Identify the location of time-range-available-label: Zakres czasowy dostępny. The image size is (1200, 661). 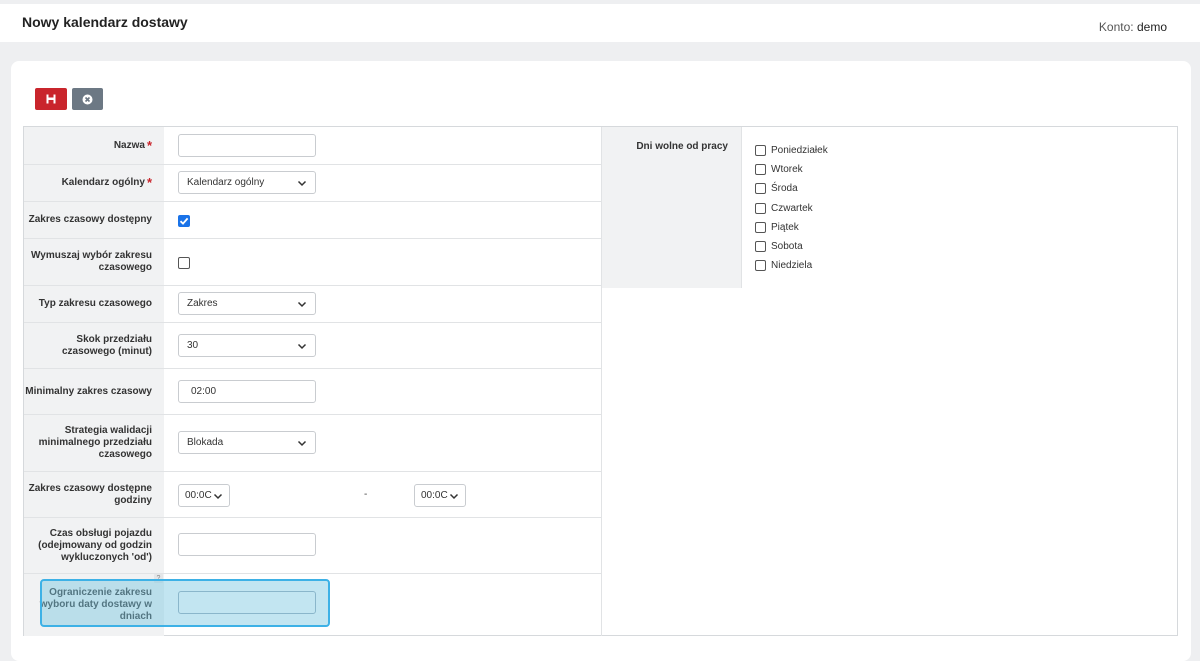
(94, 220).